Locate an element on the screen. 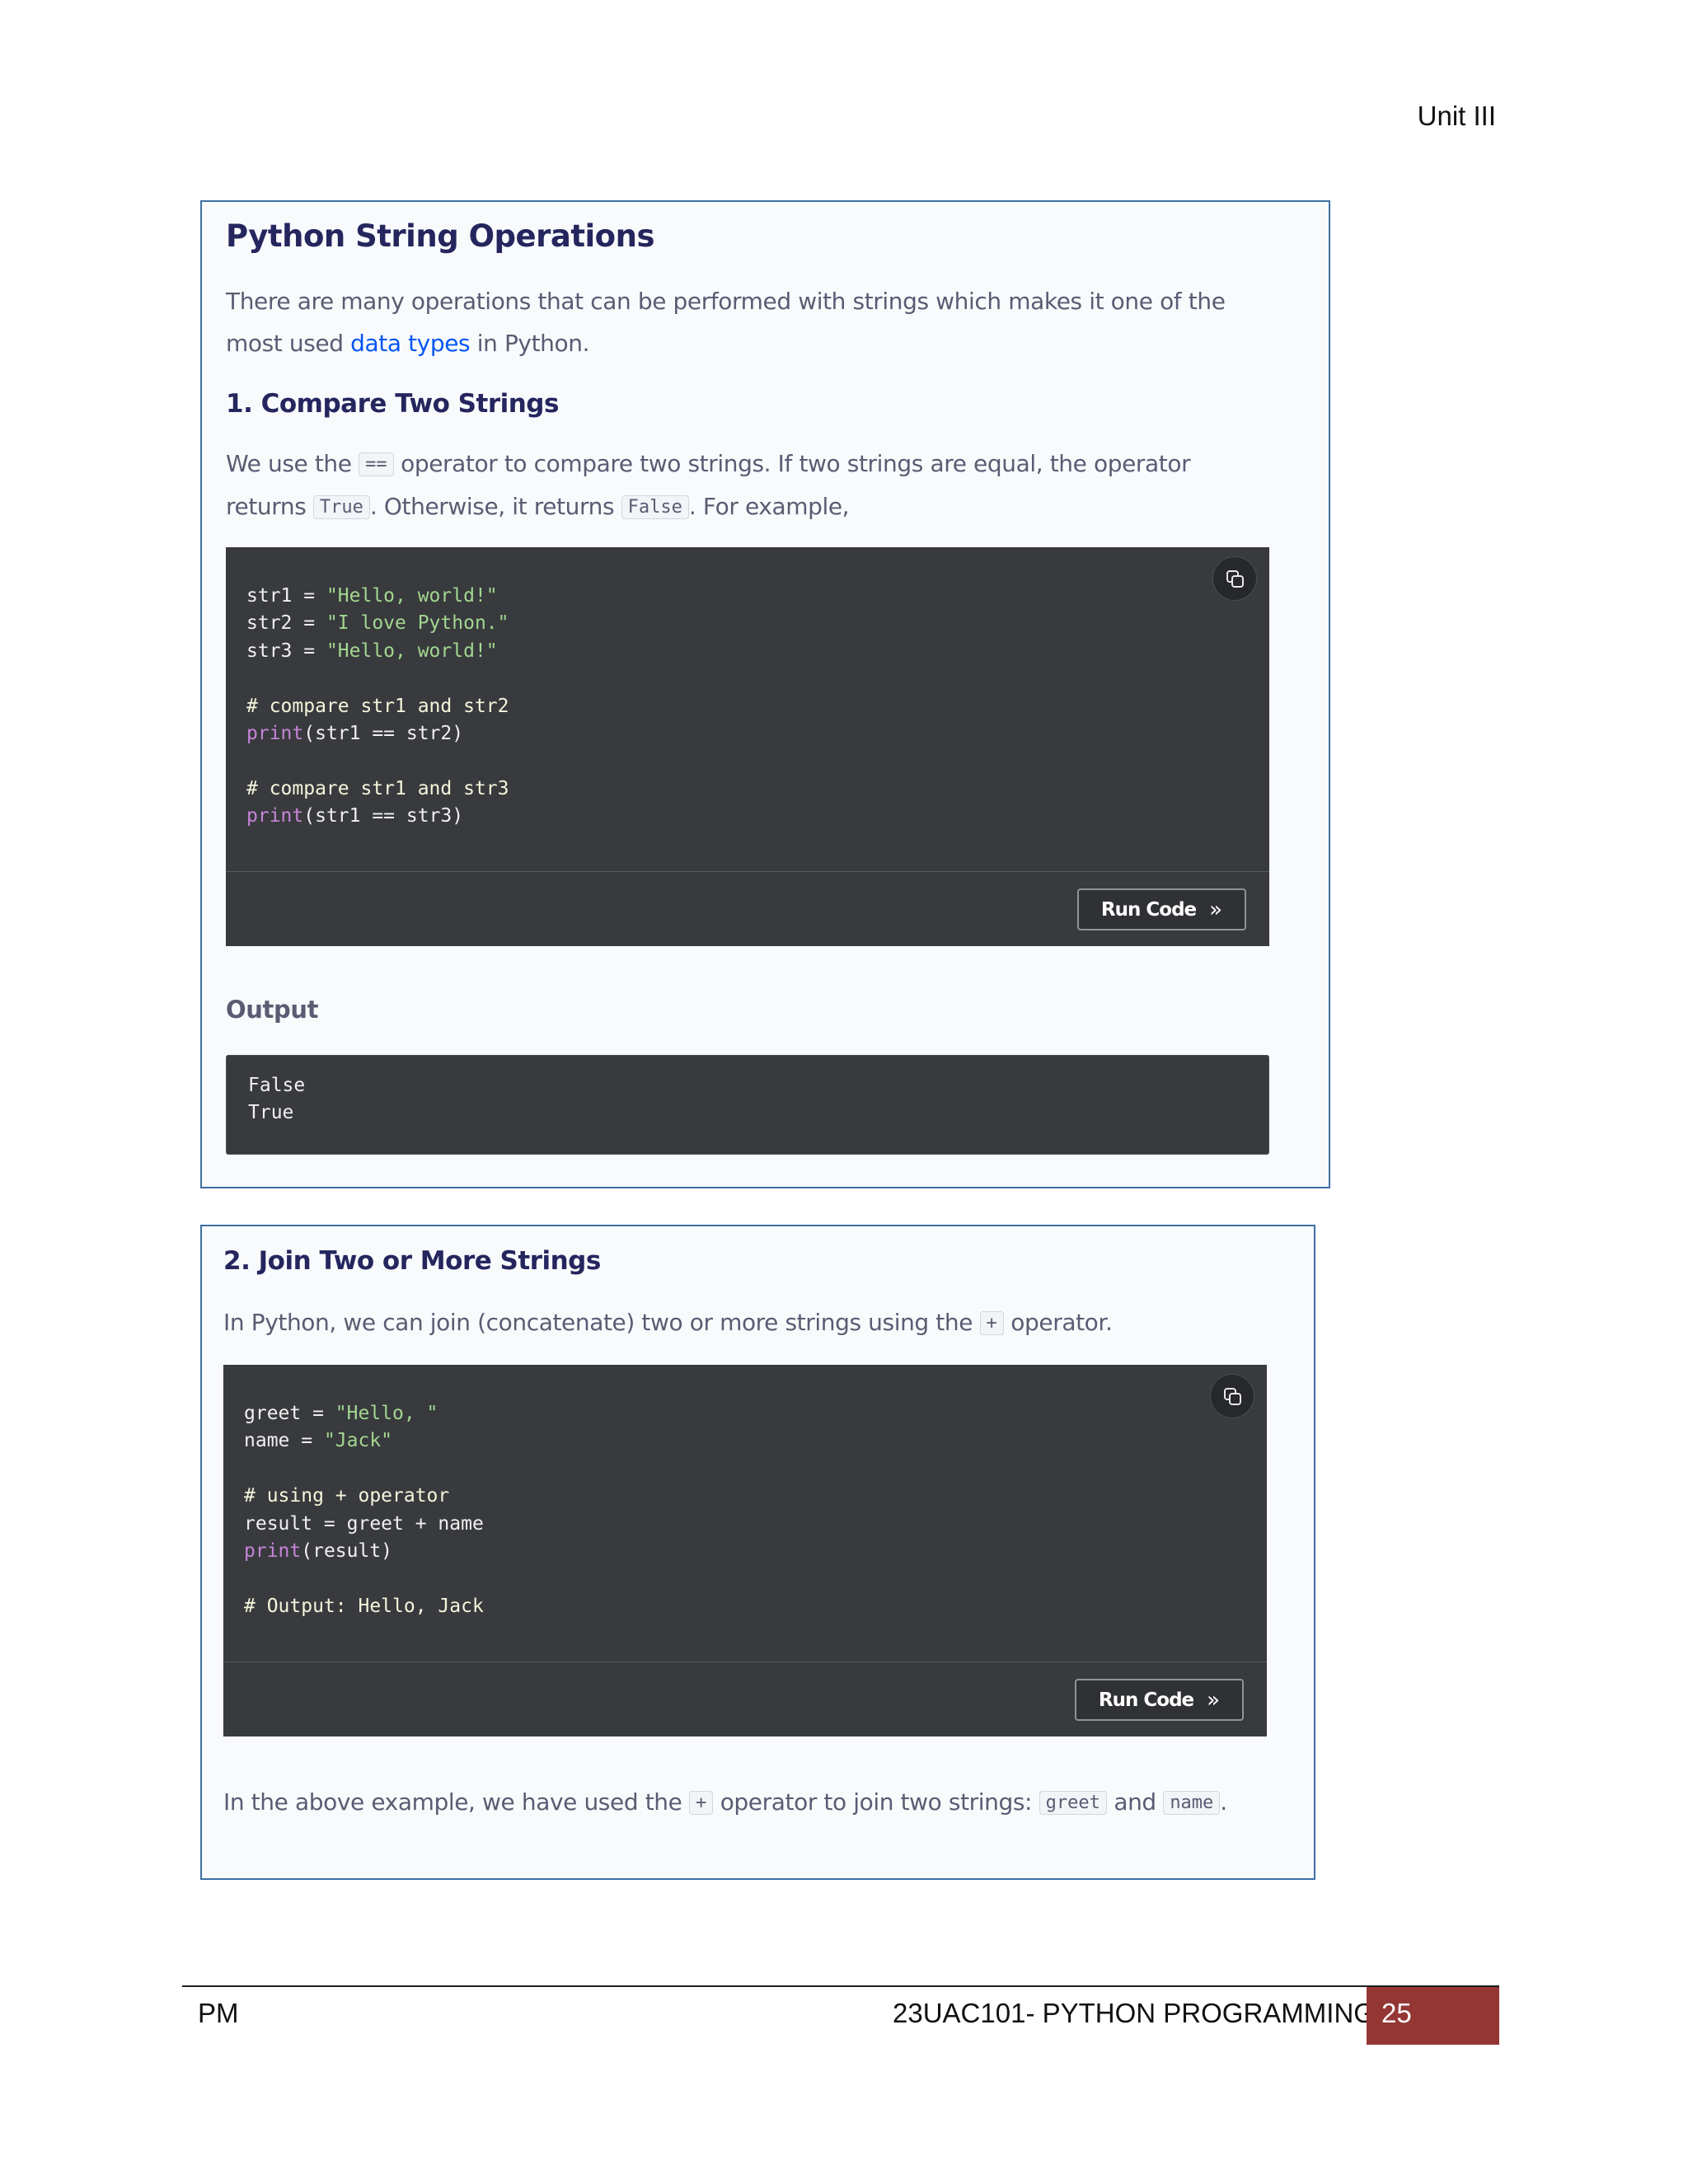 This screenshot has height=2184, width=1688. string-token: "Jack" is located at coordinates (358, 1441).